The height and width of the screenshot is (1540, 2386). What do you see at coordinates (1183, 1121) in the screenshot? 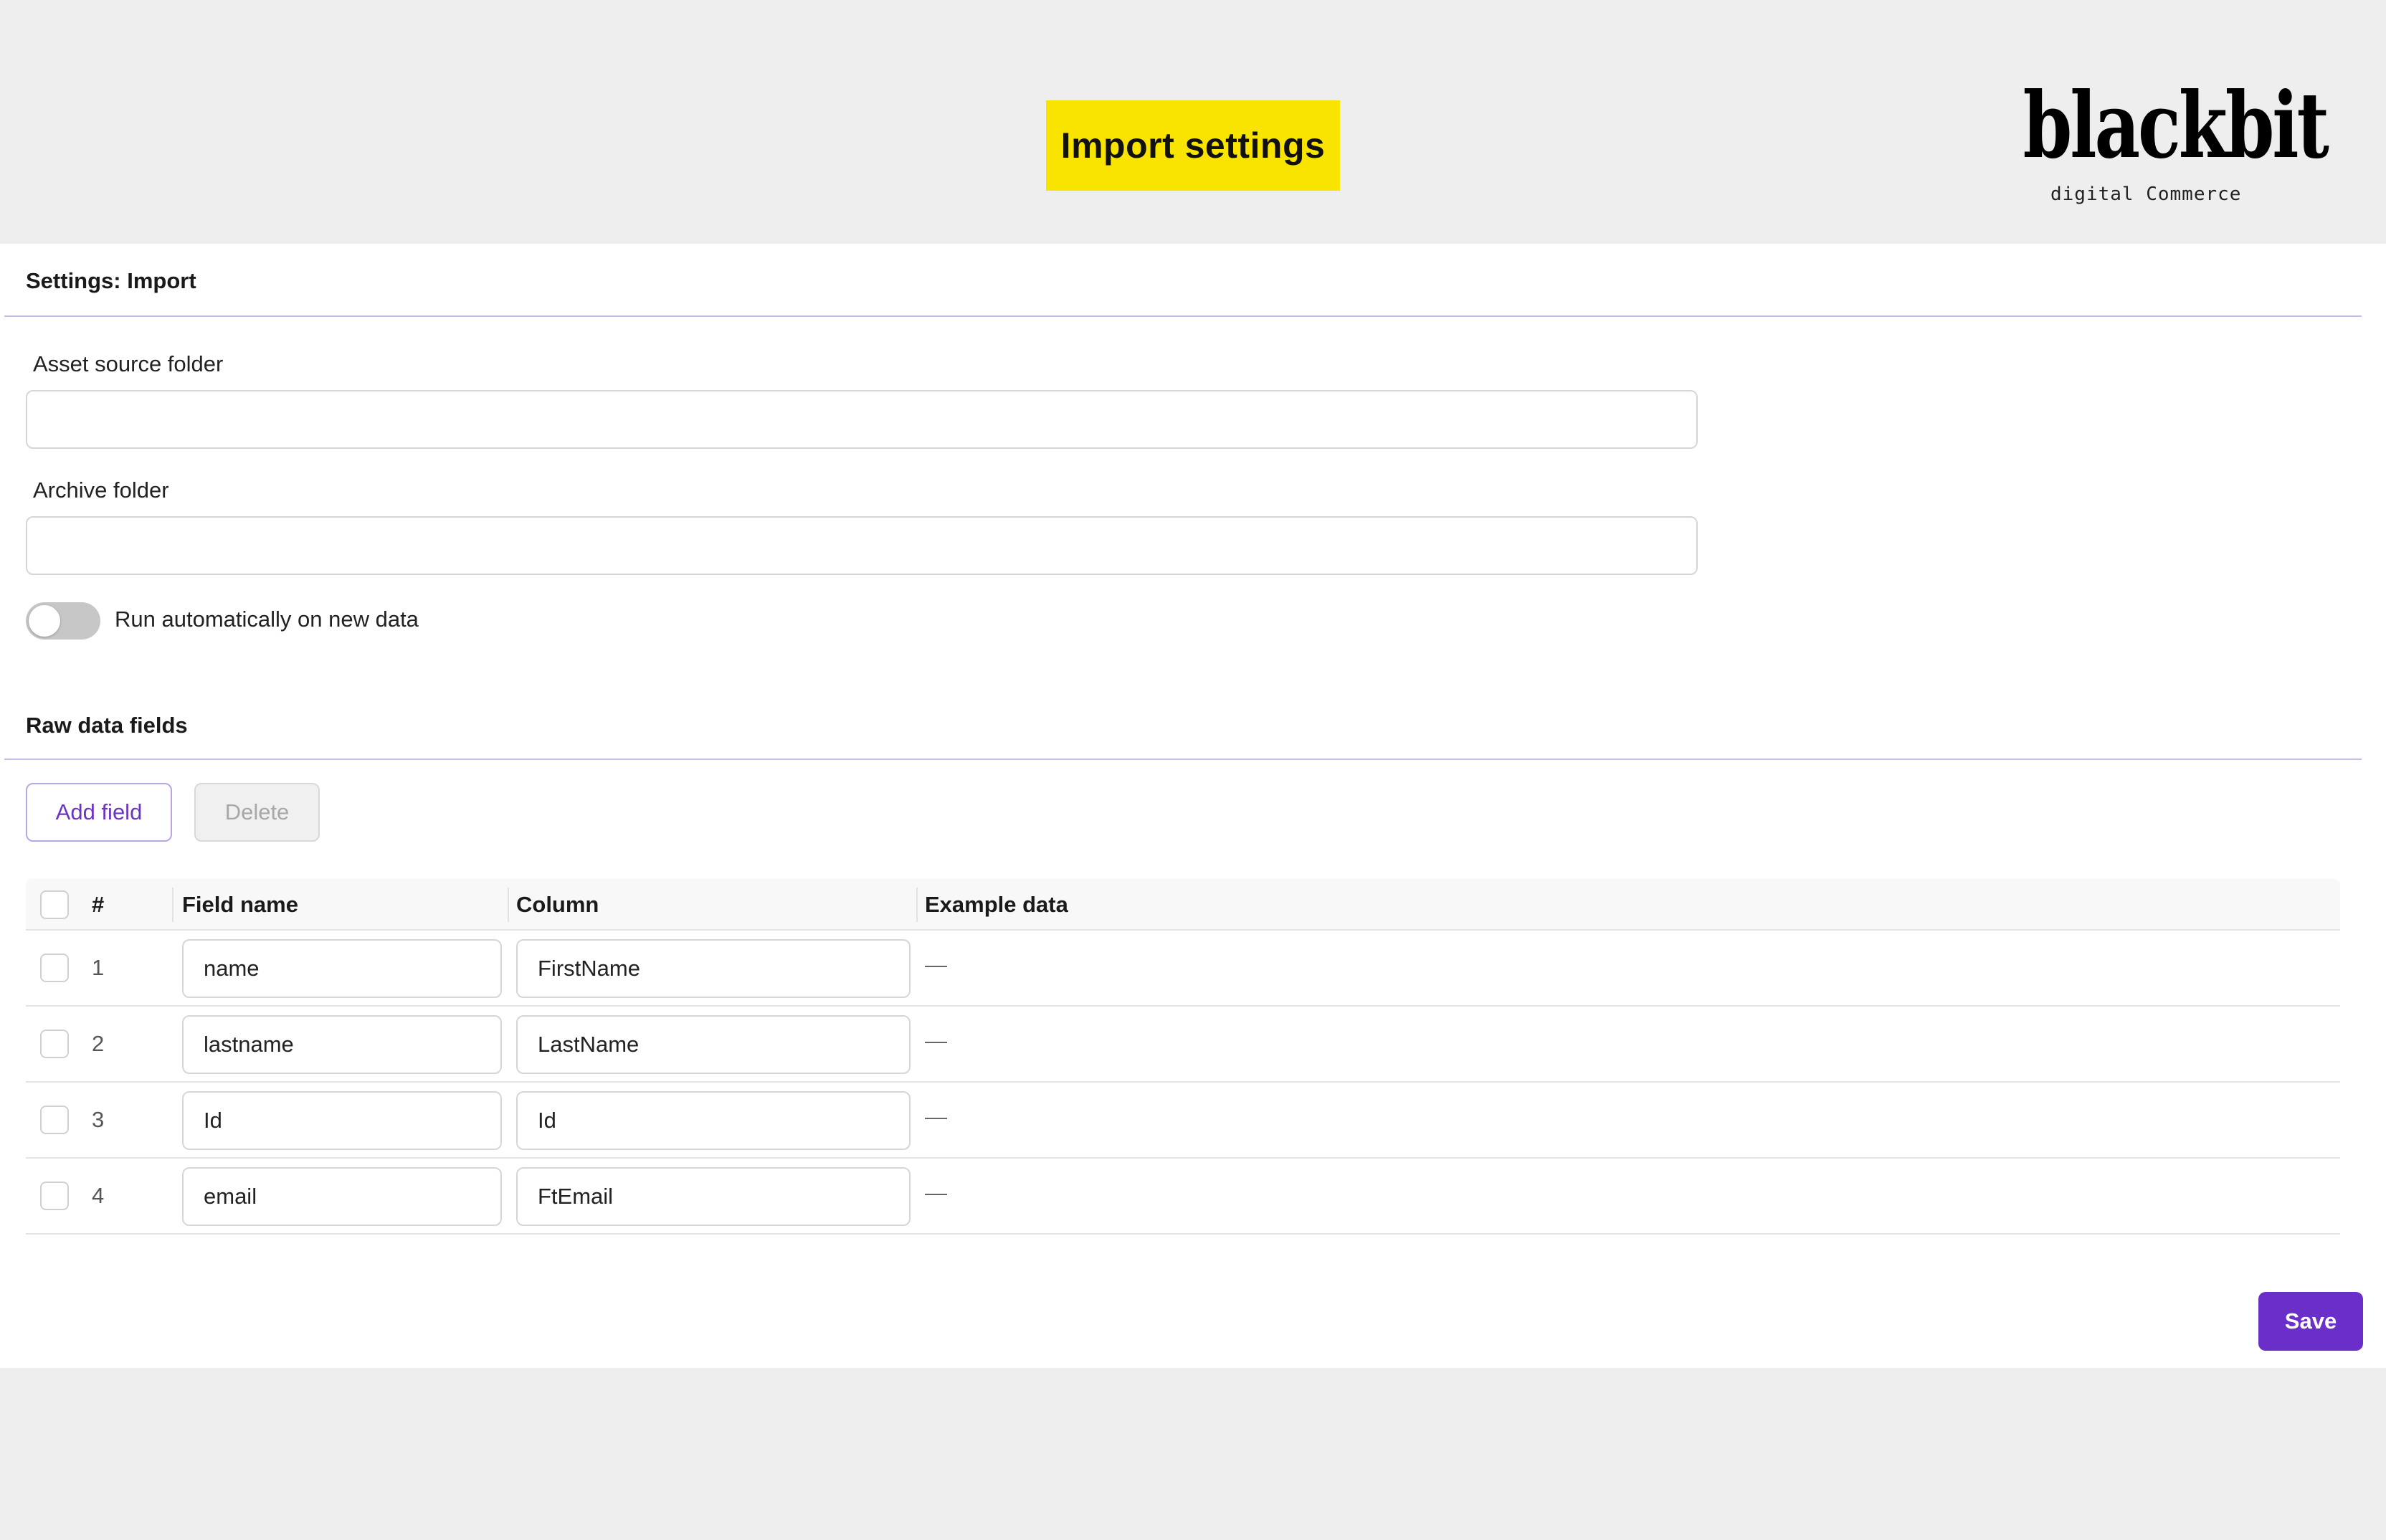
I see `table-row: 3 —` at bounding box center [1183, 1121].